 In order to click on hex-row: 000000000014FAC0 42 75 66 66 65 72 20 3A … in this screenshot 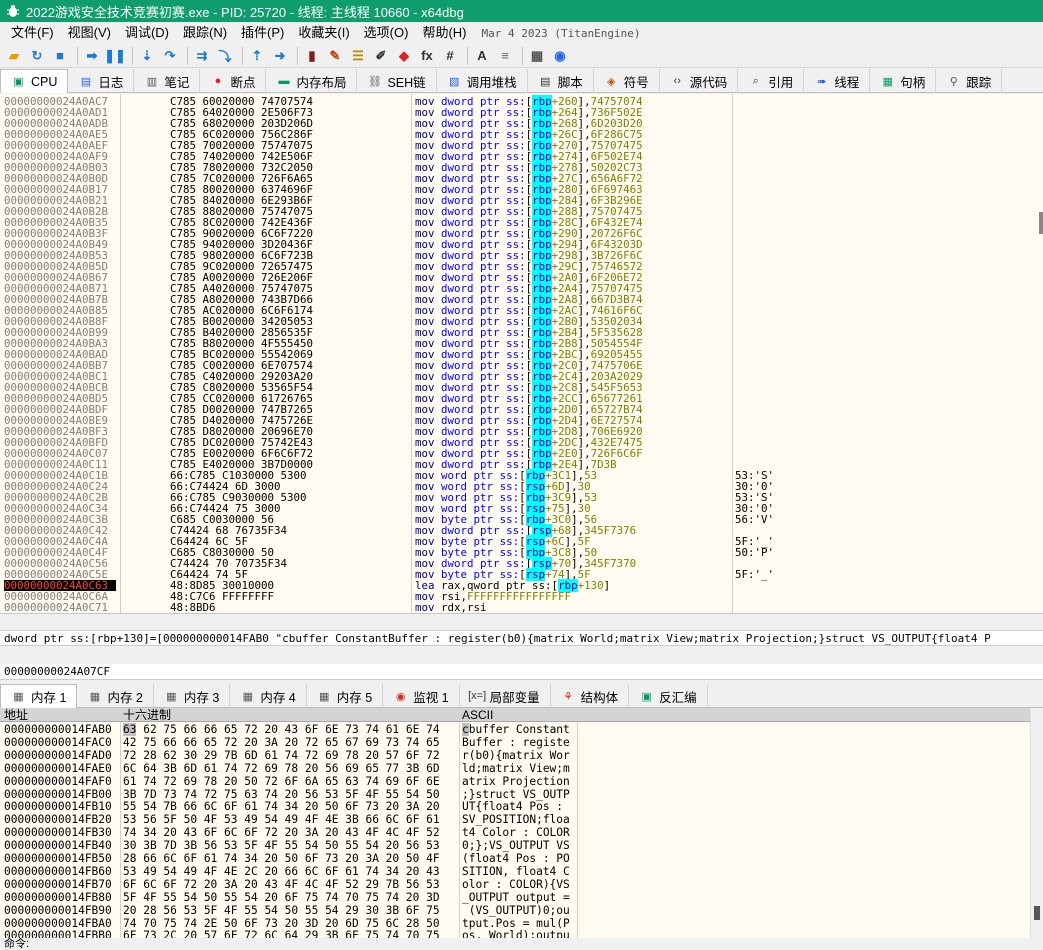, I will do `click(515, 742)`.